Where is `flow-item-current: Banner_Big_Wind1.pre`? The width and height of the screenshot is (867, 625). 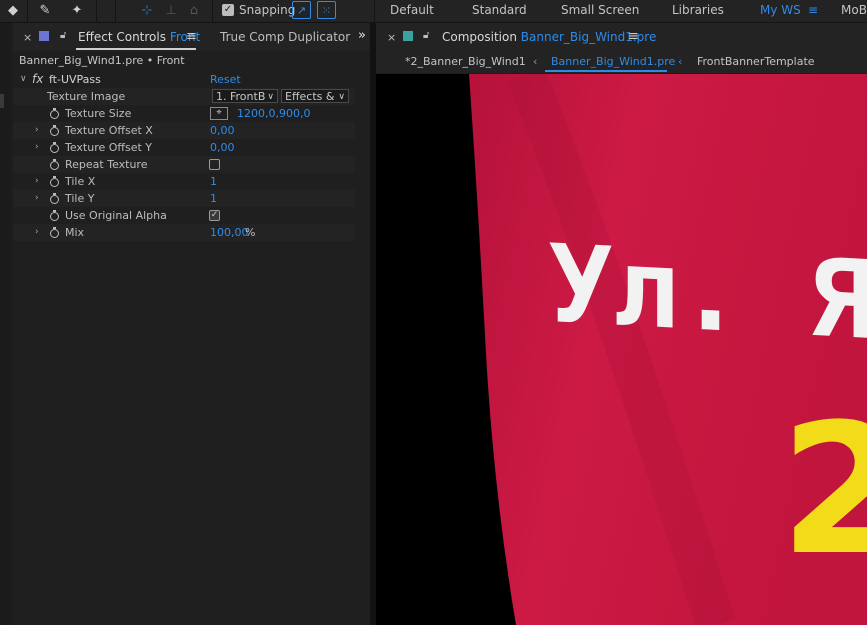 flow-item-current: Banner_Big_Wind1.pre is located at coordinates (613, 61).